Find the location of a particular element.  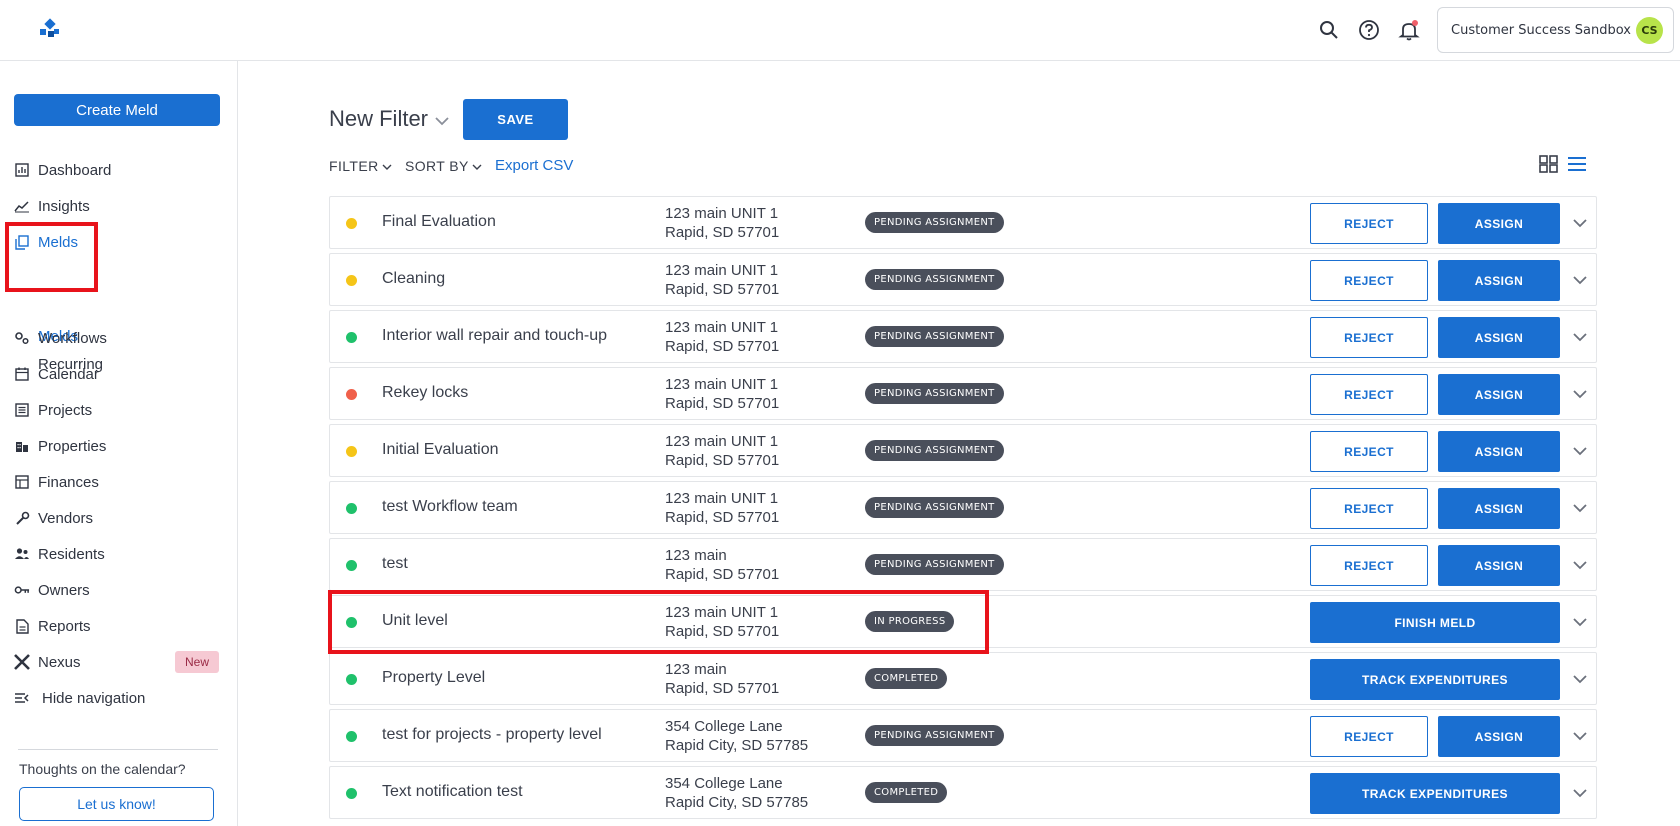

export-csv-link: Export CSV is located at coordinates (534, 165).